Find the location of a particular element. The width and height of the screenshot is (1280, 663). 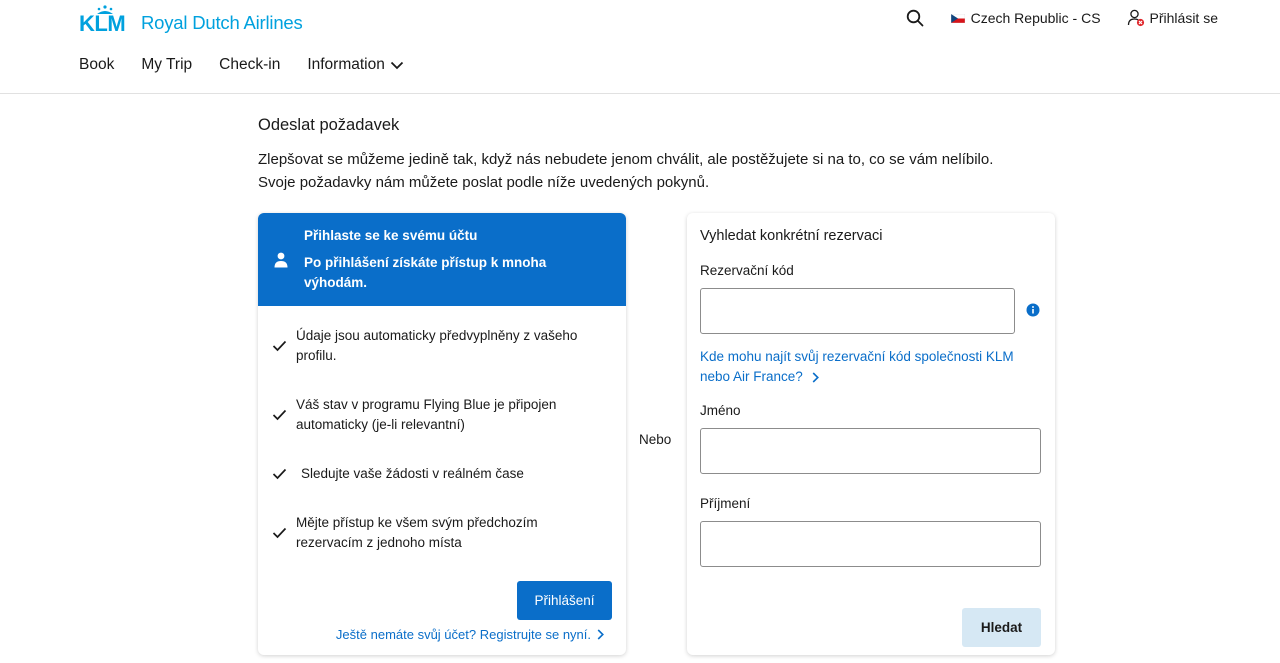

search-card-title: Vyhledat konkrétní rezervaci is located at coordinates (791, 236).